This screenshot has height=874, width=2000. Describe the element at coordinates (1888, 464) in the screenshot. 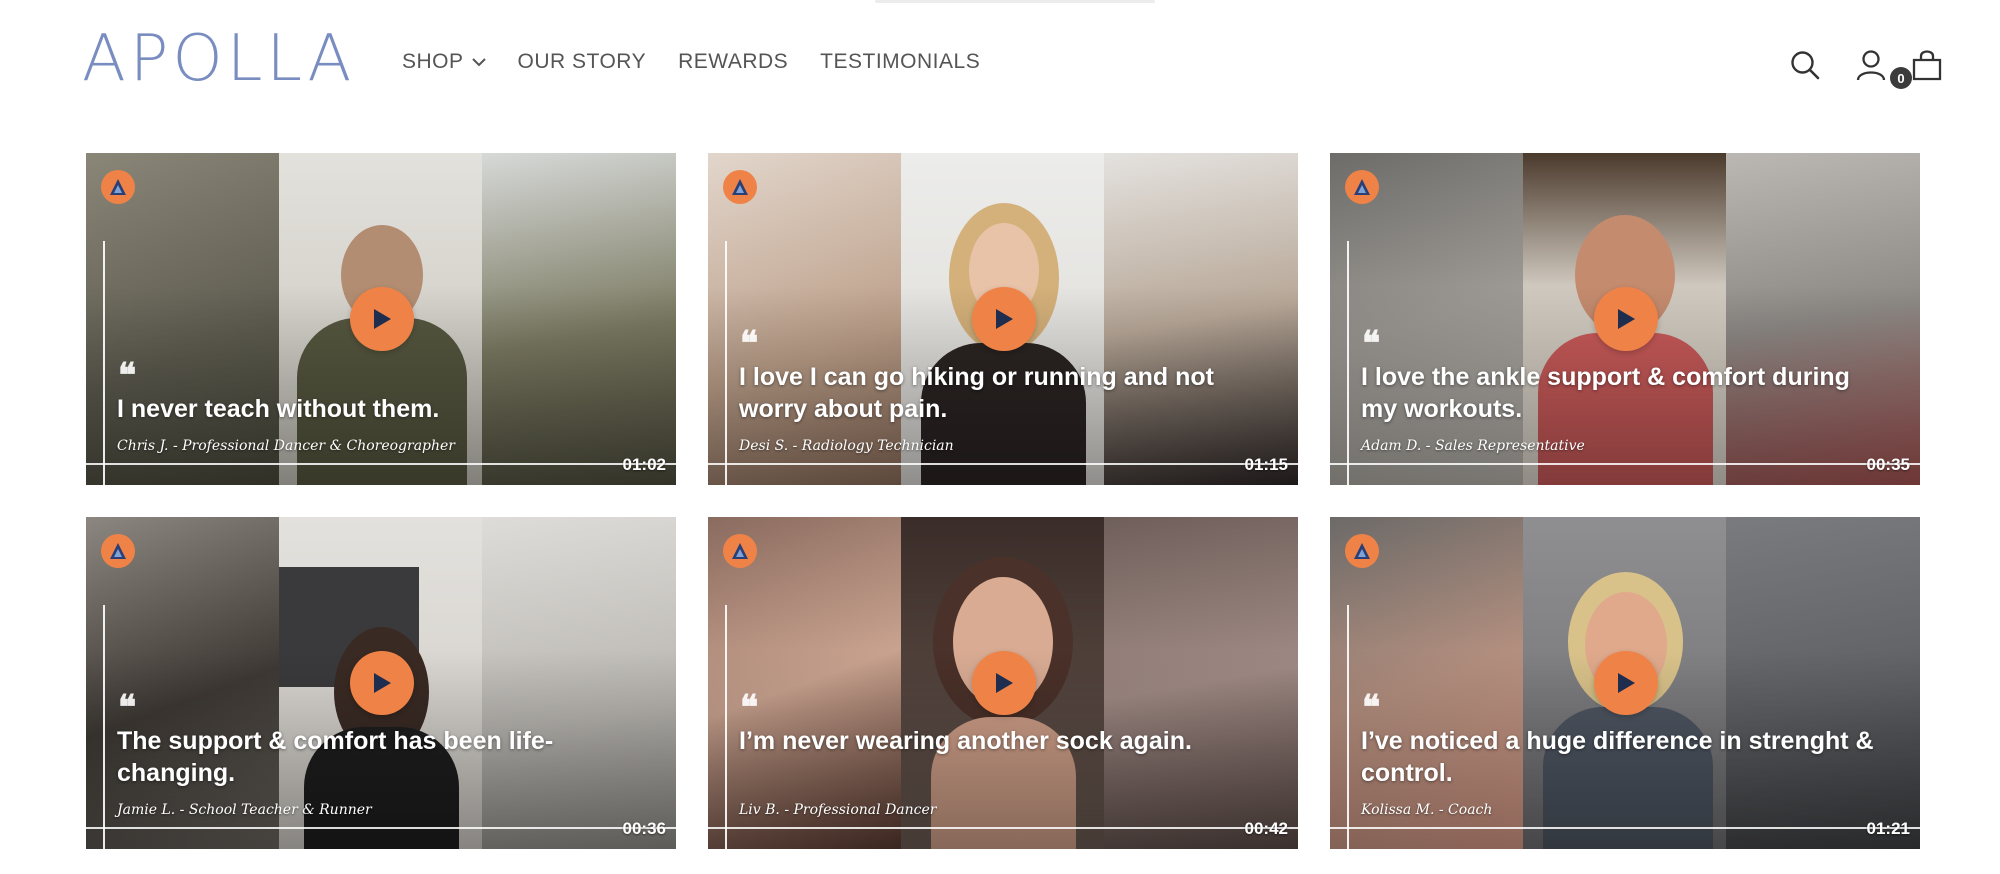

I see `video-duration: 00:35` at that location.